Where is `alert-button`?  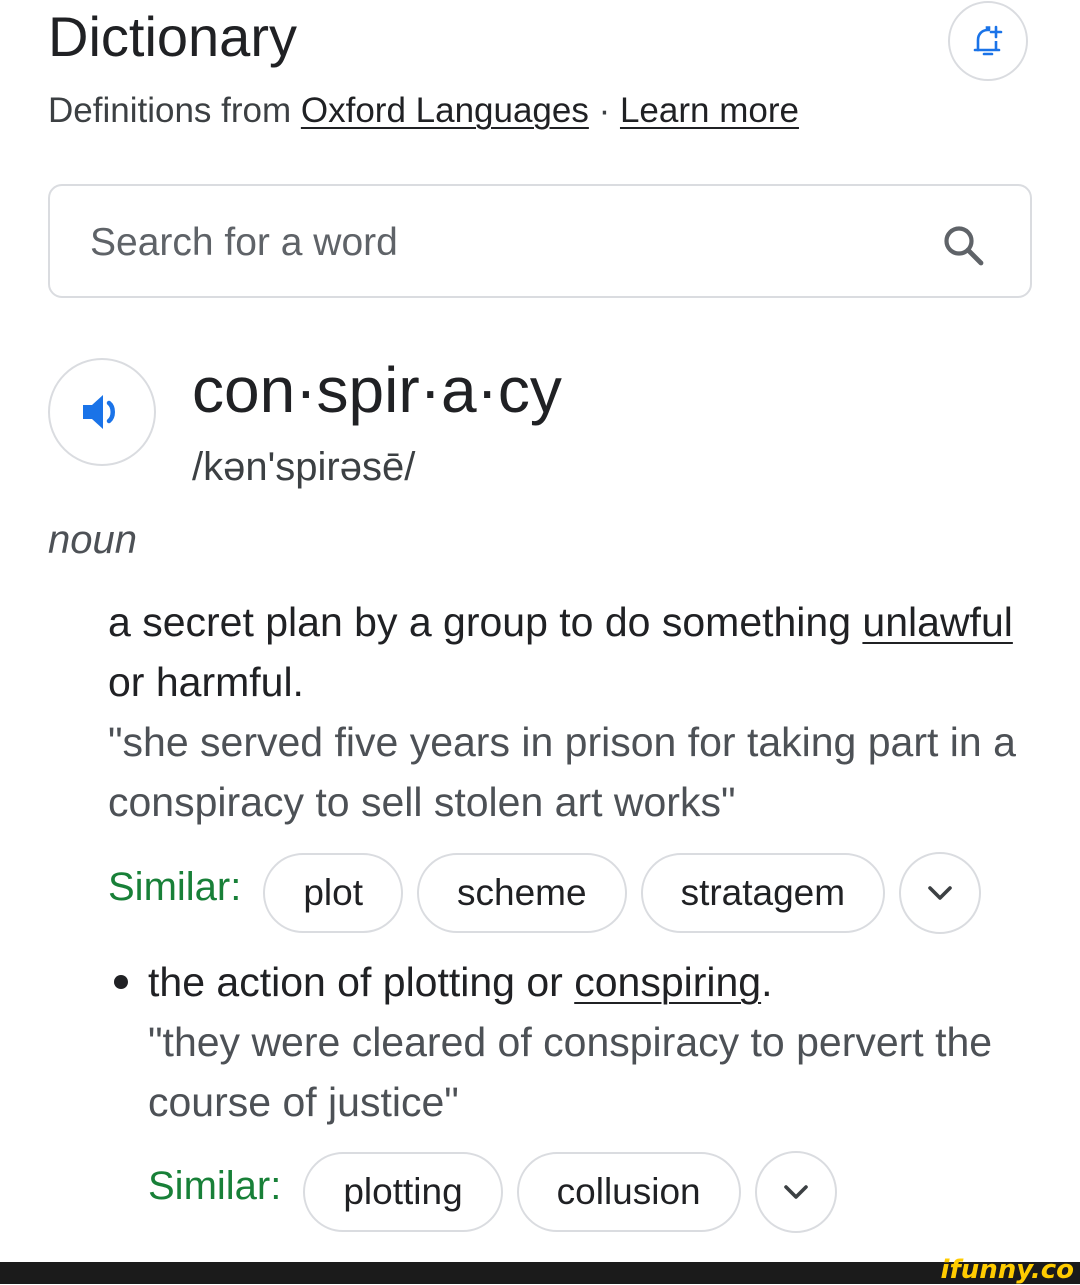
alert-button is located at coordinates (988, 41).